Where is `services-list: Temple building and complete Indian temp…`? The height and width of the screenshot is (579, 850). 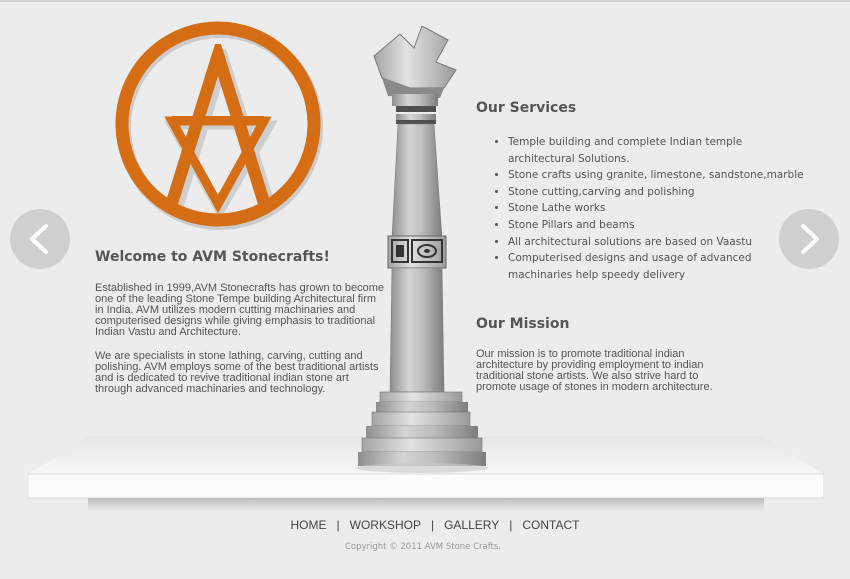 services-list: Temple building and complete Indian temp… is located at coordinates (642, 208).